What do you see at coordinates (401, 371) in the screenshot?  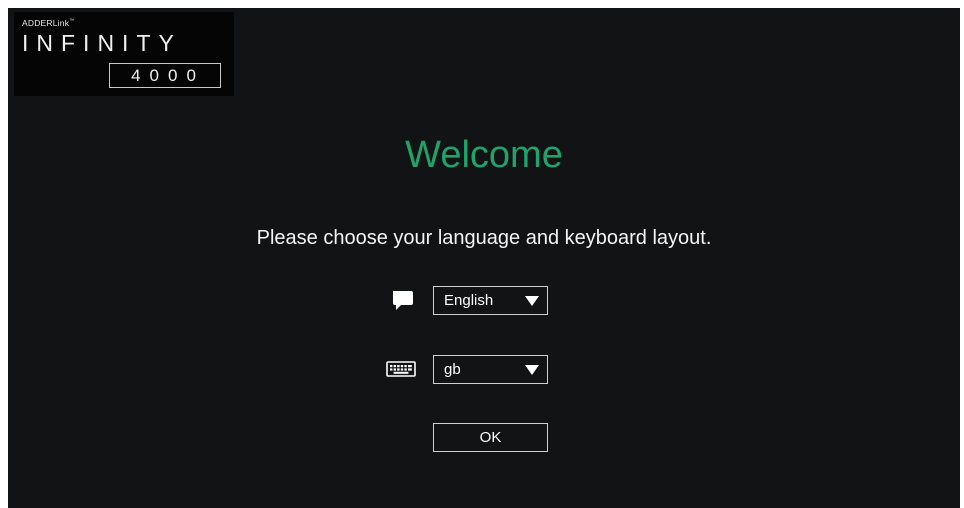 I see `keyboard-icon` at bounding box center [401, 371].